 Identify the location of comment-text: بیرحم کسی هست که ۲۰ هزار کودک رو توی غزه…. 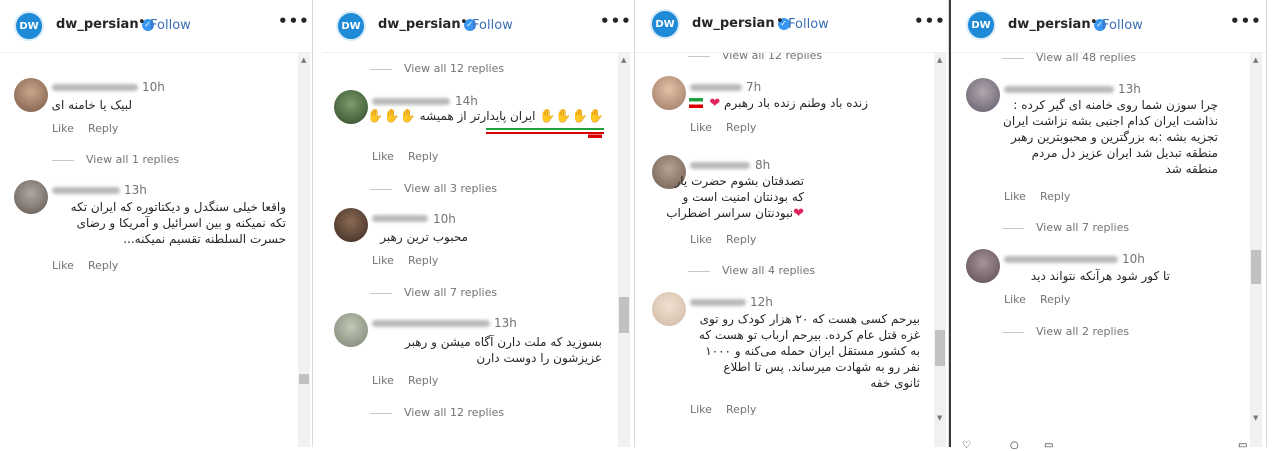
(795, 351).